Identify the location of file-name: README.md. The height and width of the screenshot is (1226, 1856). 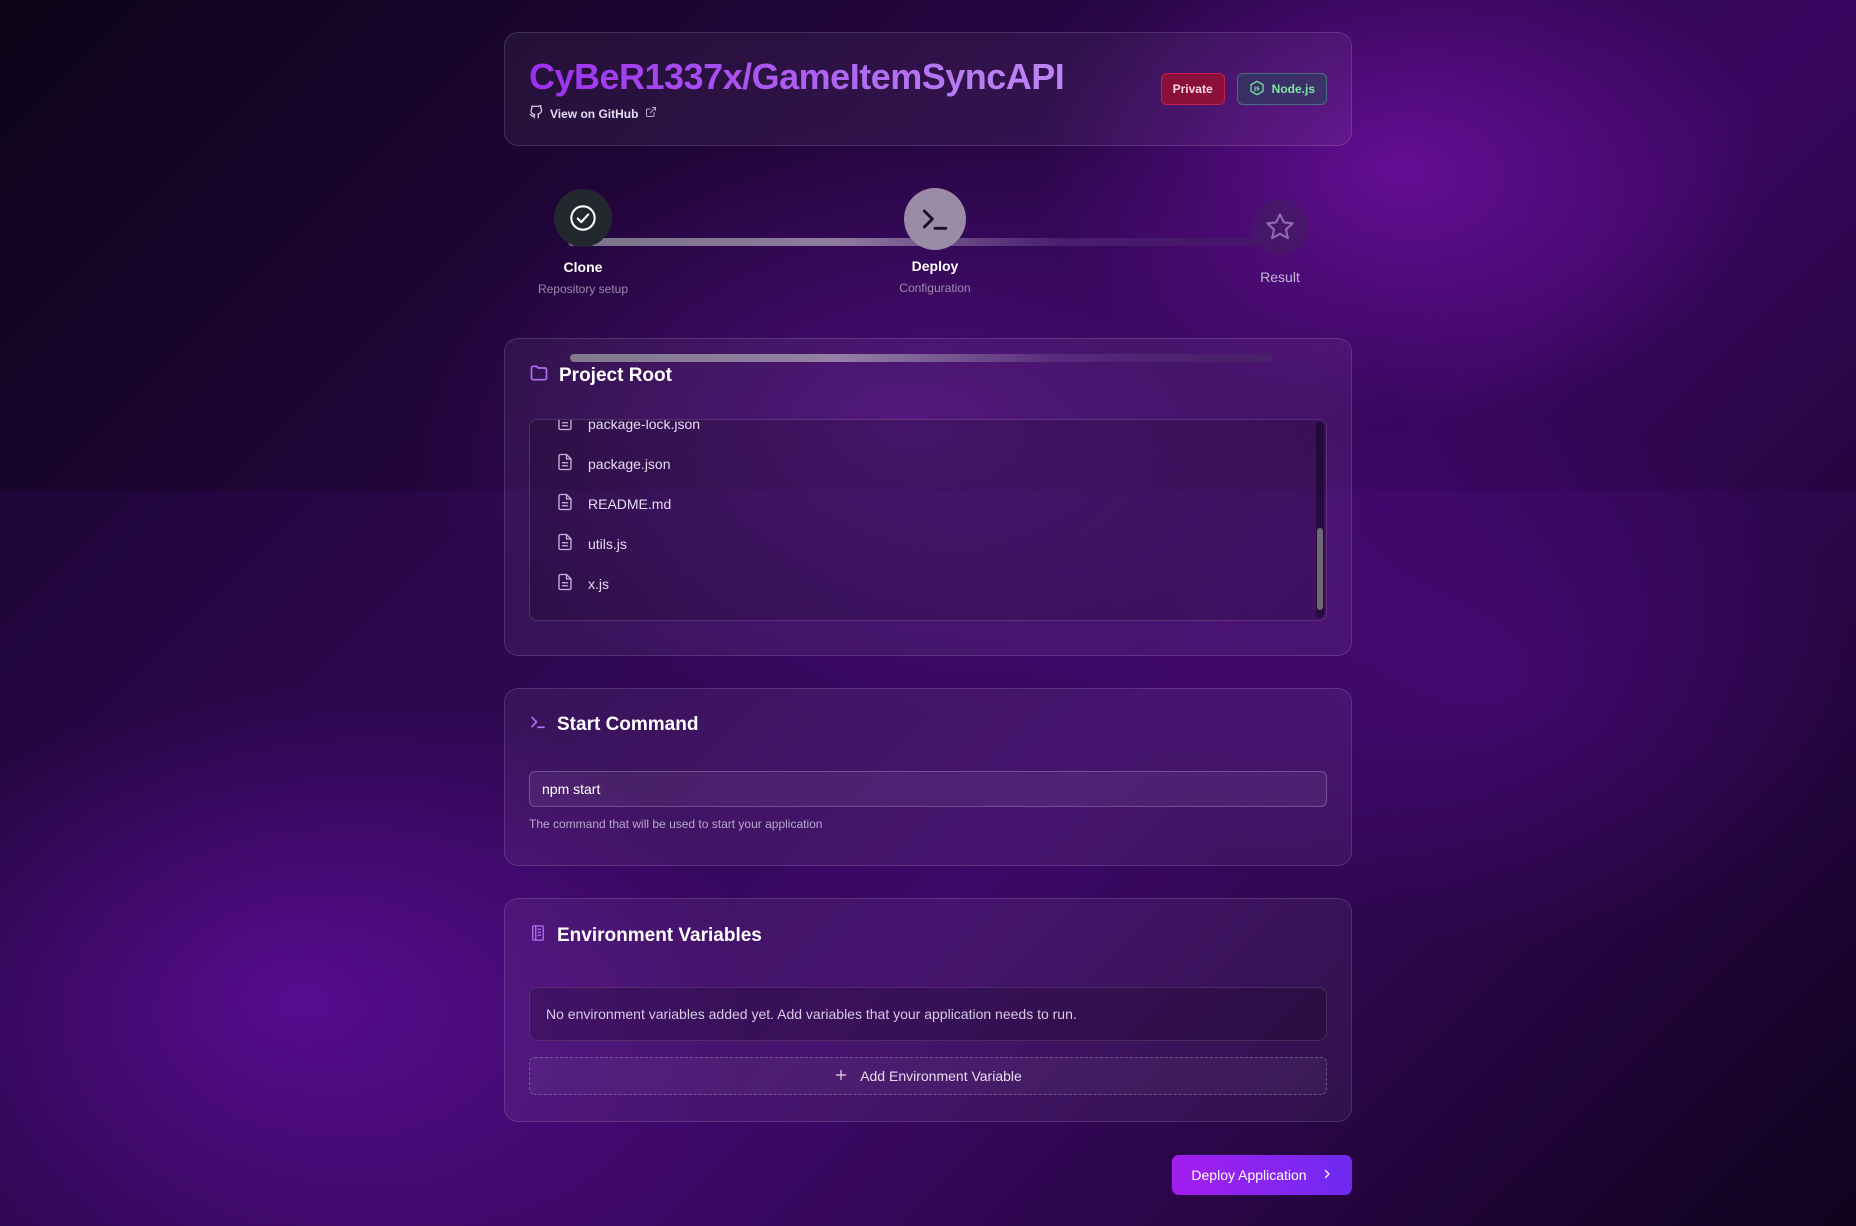
(630, 503).